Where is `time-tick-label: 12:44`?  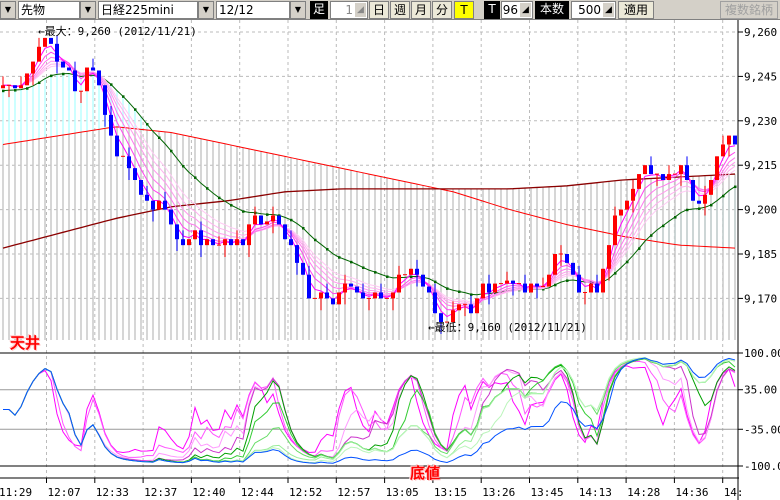
time-tick-label: 12:44 is located at coordinates (257, 492).